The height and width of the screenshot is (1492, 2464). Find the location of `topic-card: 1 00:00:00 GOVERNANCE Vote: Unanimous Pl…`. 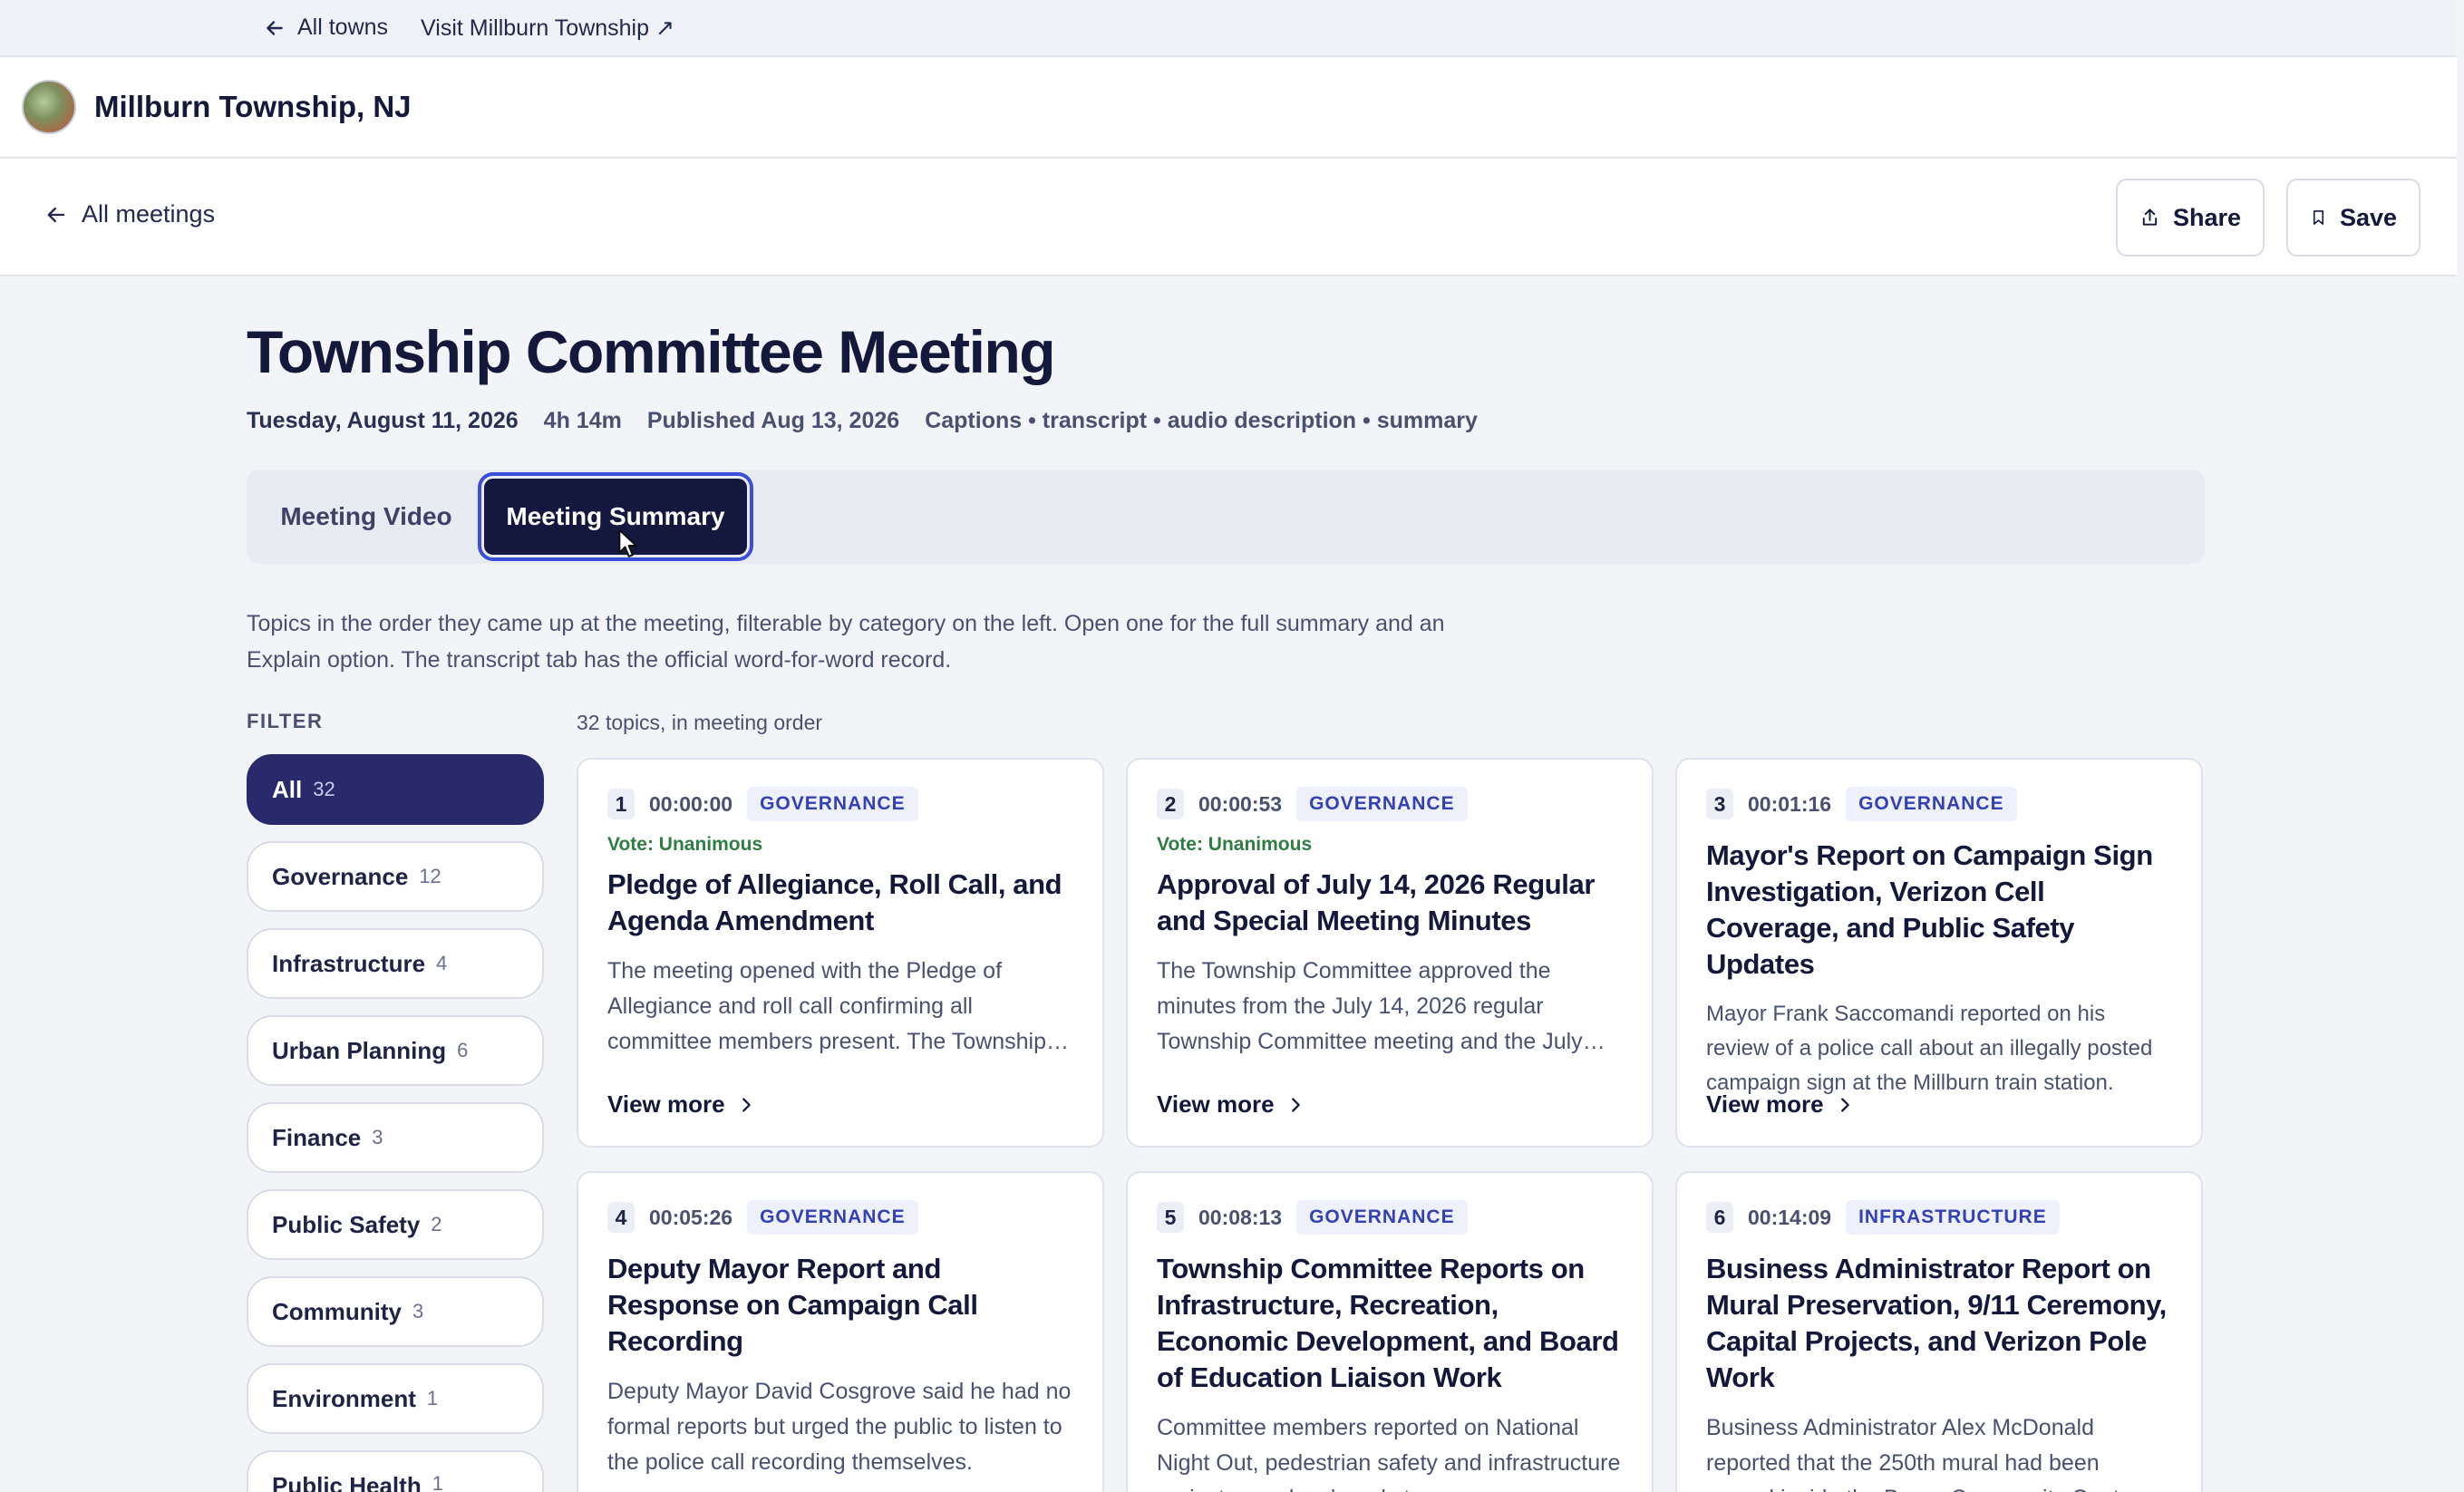

topic-card: 1 00:00:00 GOVERNANCE Vote: Unanimous Pl… is located at coordinates (840, 953).